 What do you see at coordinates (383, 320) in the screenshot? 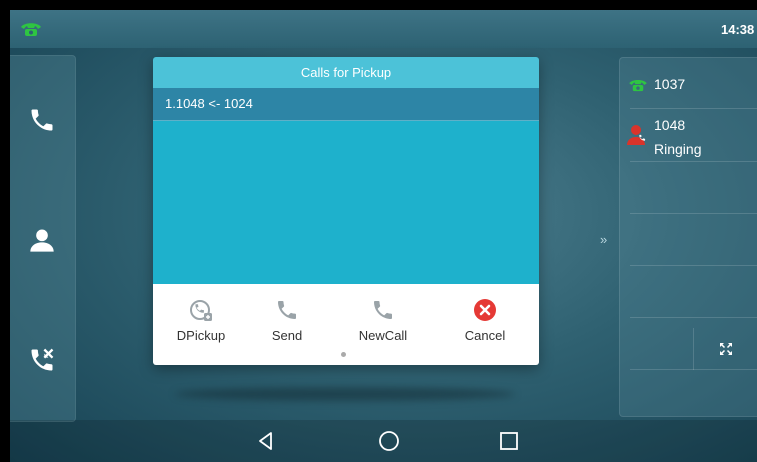
I see `newcall-button: NewCall` at bounding box center [383, 320].